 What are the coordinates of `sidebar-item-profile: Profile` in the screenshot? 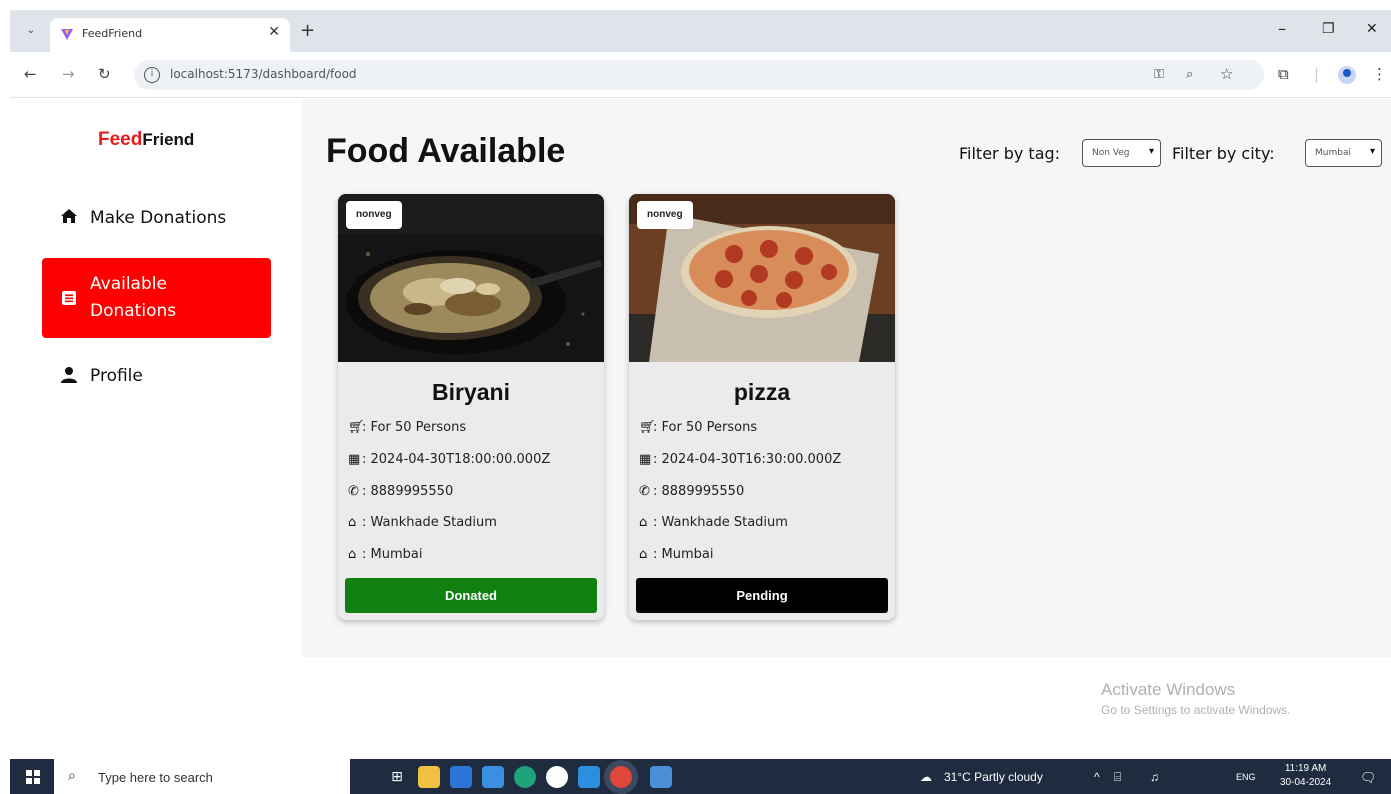 It's located at (156, 378).